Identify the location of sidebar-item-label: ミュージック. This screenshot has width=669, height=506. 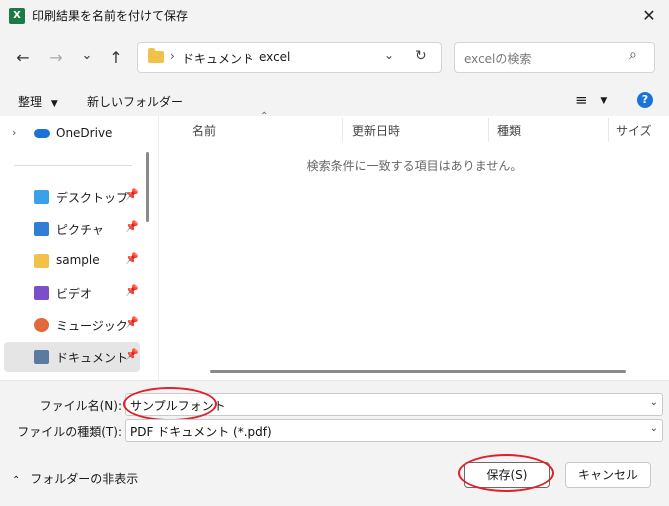
(92, 326).